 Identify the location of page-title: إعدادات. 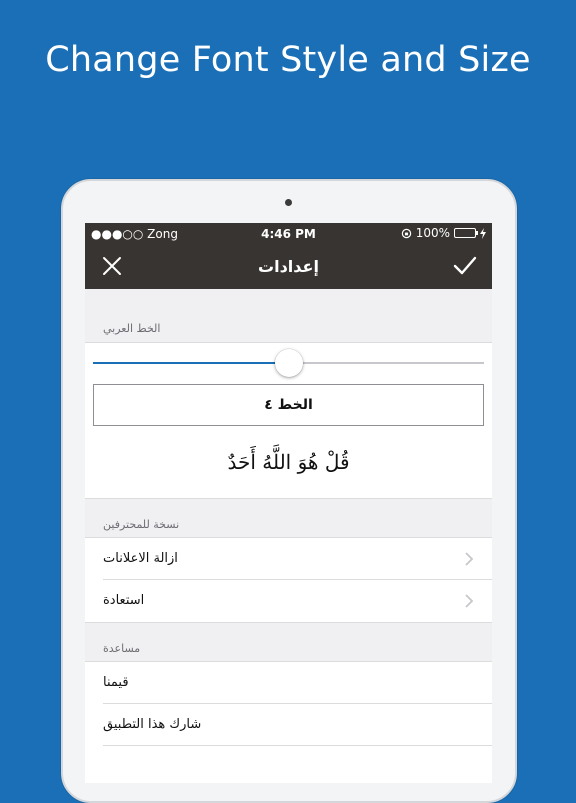
(288, 266).